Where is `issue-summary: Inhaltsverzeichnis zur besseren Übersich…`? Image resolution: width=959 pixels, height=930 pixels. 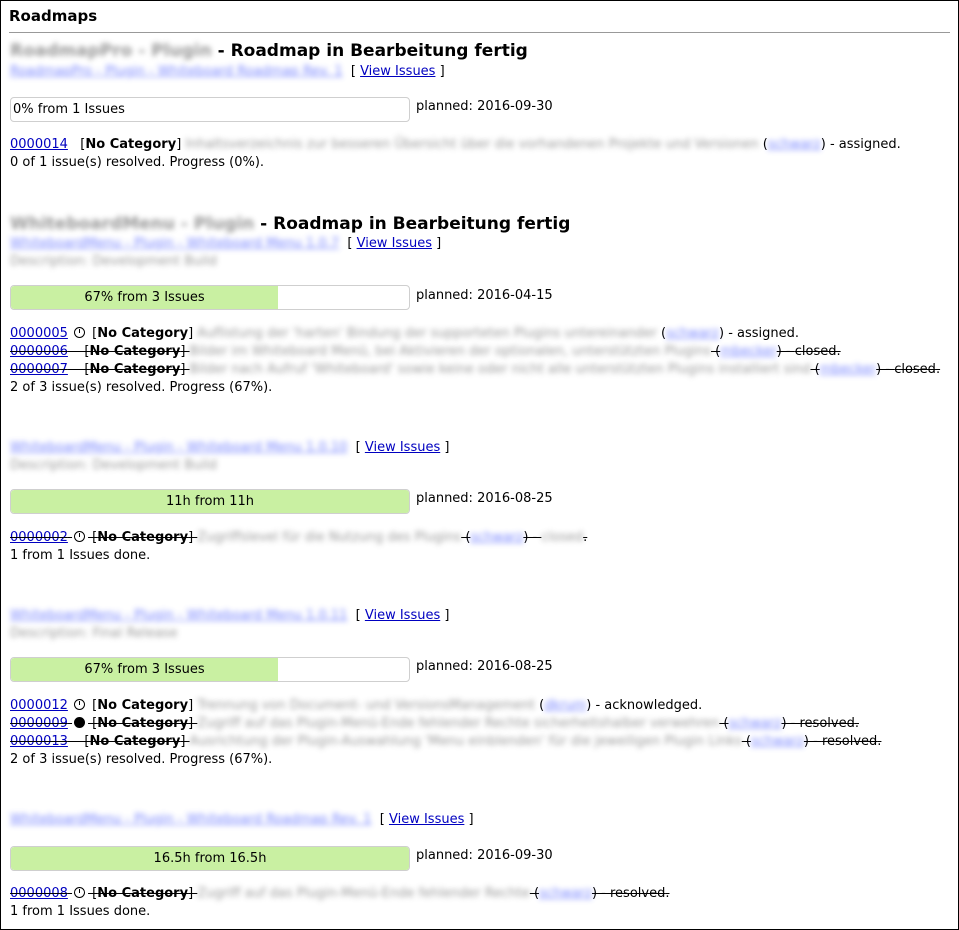 issue-summary: Inhaltsverzeichnis zur besseren Übersich… is located at coordinates (471, 145).